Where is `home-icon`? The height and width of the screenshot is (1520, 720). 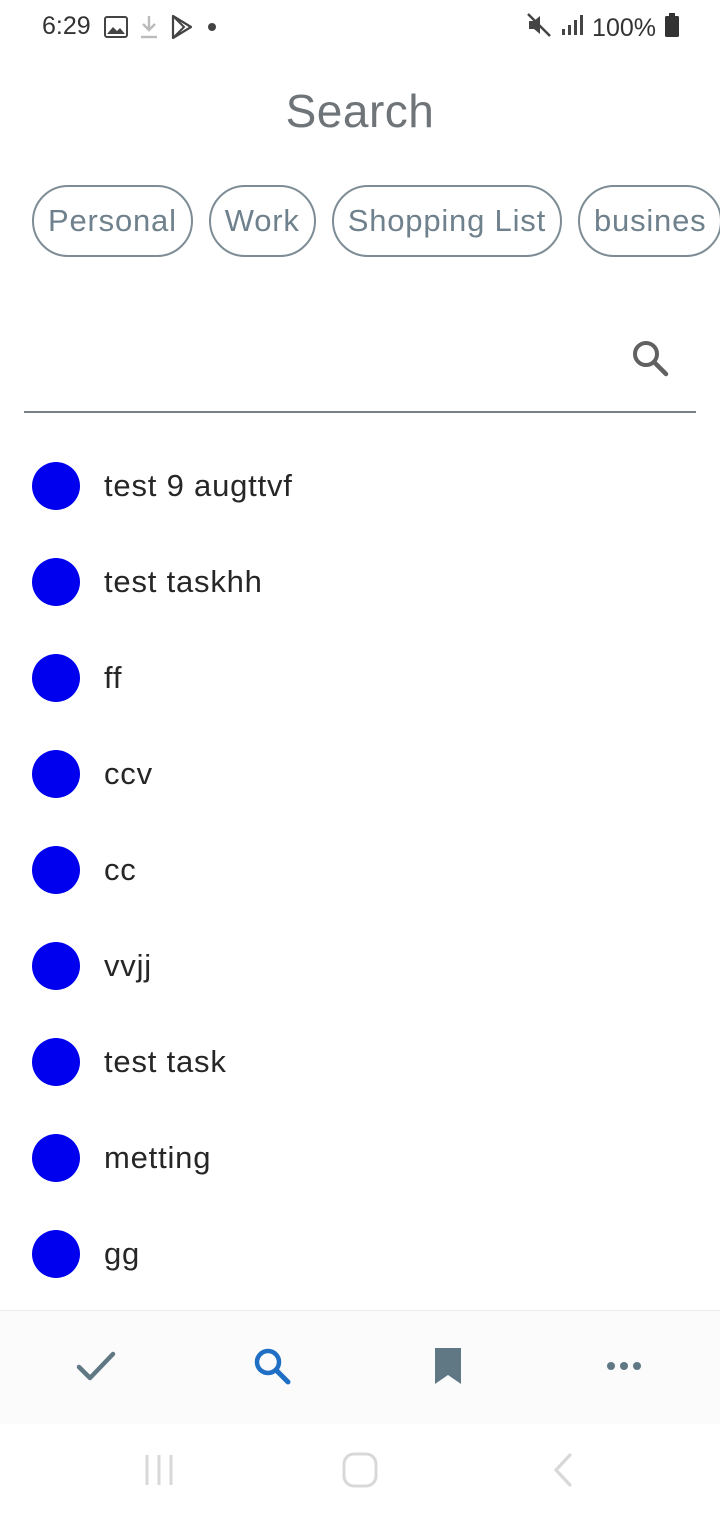
home-icon is located at coordinates (360, 1472).